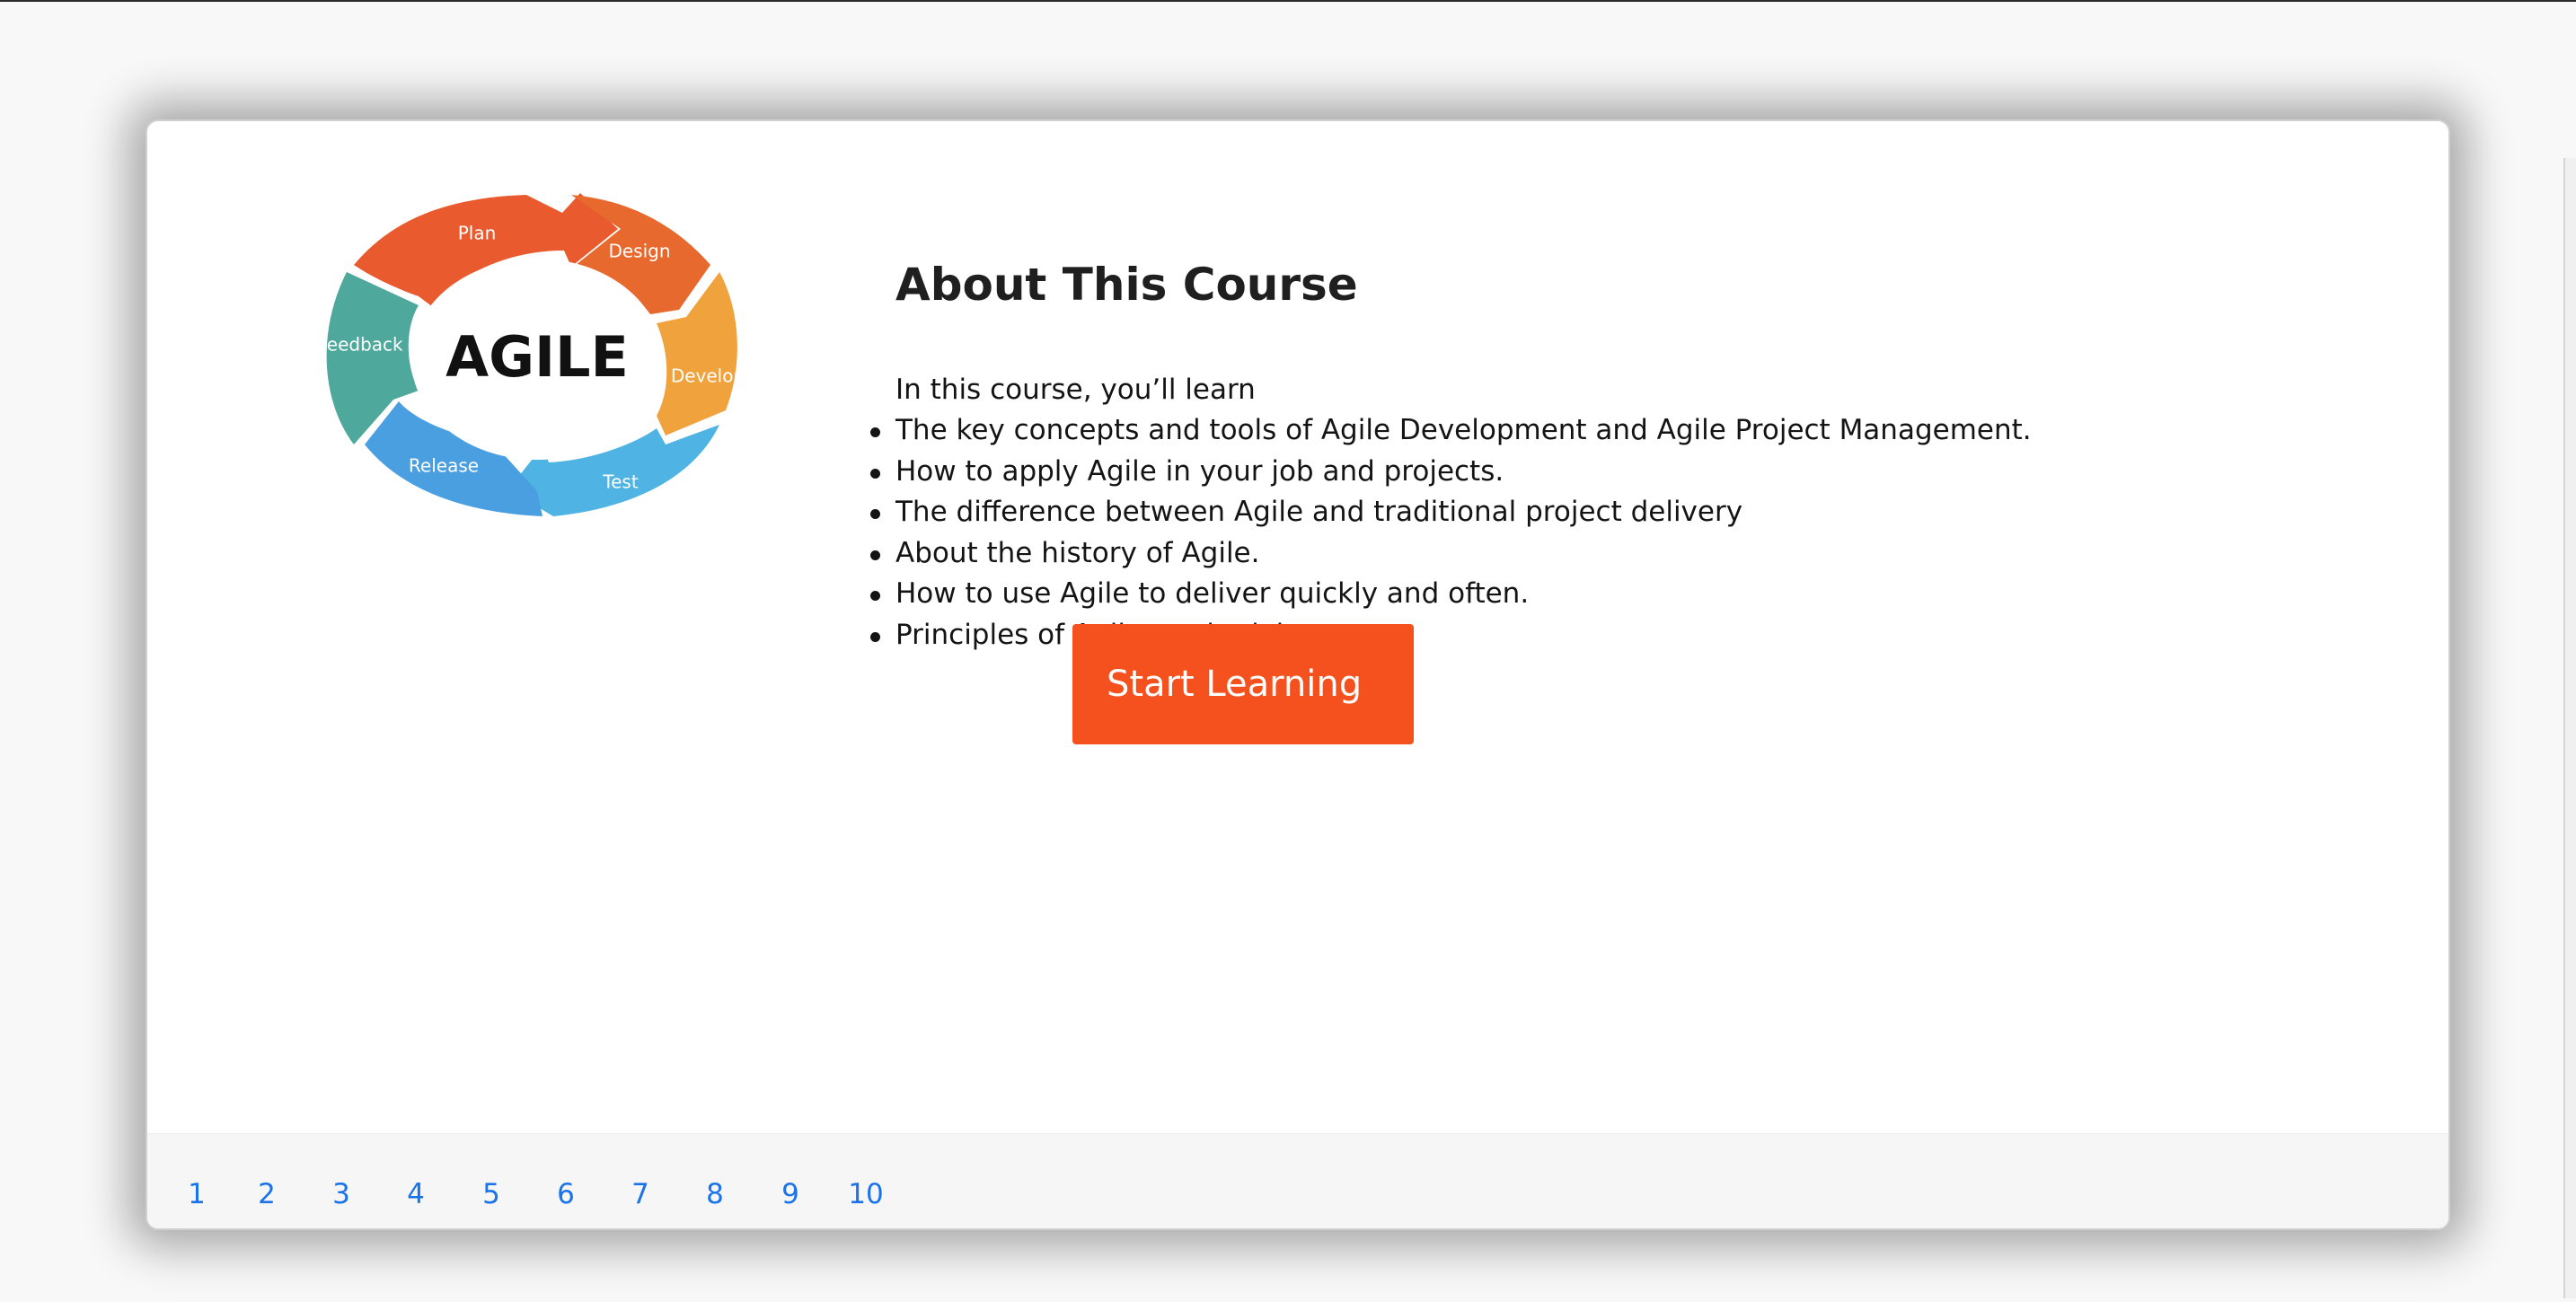 This screenshot has height=1302, width=2576. I want to click on page-link-5: 5, so click(491, 1194).